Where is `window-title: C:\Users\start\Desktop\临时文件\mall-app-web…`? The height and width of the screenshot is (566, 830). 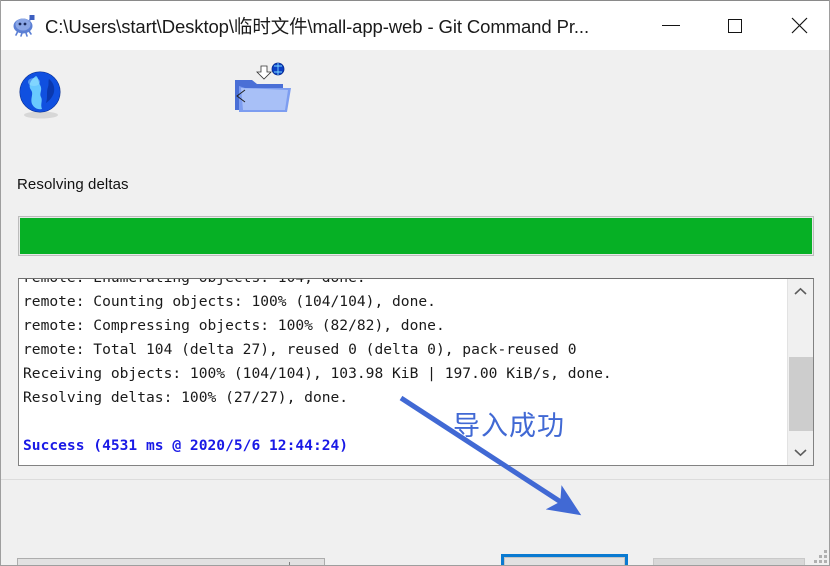 window-title: C:\Users\start\Desktop\临时文件\mall-app-web… is located at coordinates (317, 26).